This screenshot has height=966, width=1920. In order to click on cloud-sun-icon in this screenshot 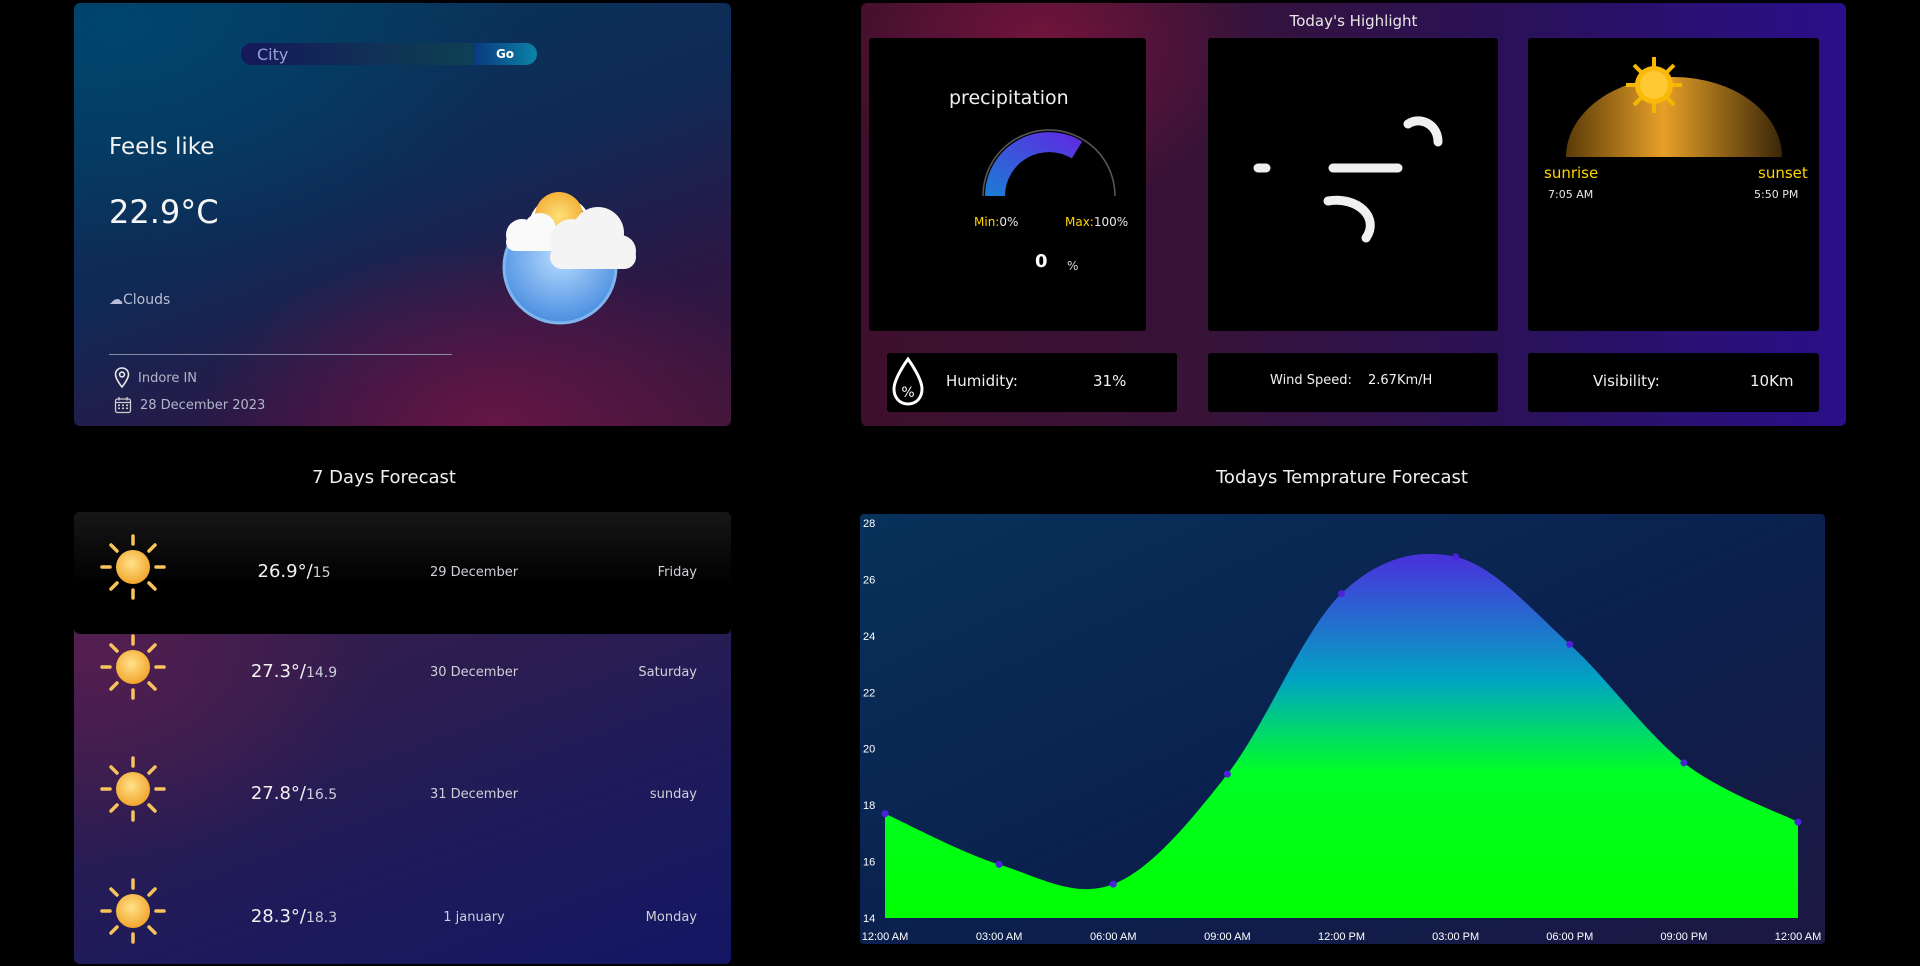, I will do `click(569, 258)`.